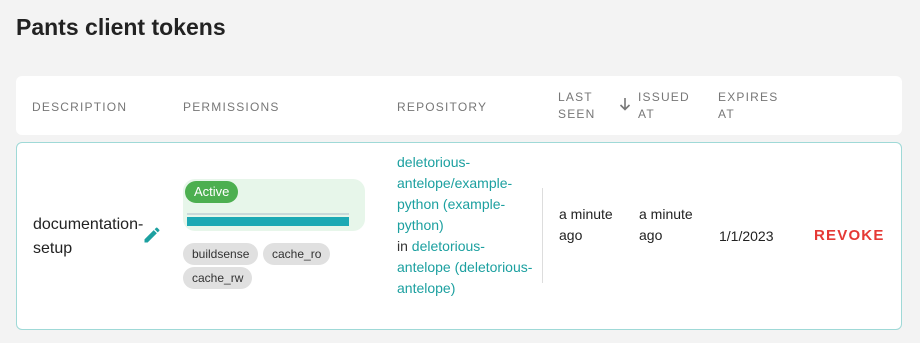 This screenshot has height=343, width=920. I want to click on token-description-line2: setup, so click(53, 248).